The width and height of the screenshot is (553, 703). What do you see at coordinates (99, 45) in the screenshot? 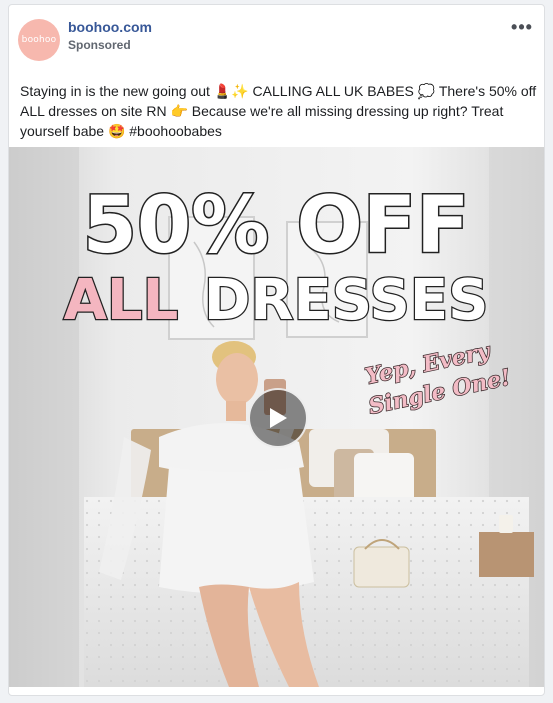
I see `sponsored-label: Sponsored` at bounding box center [99, 45].